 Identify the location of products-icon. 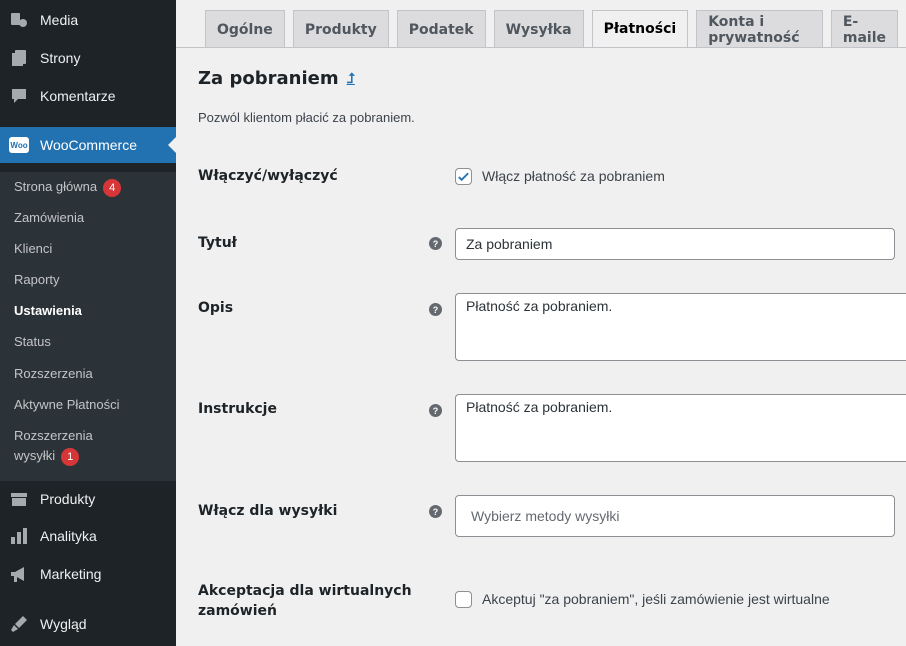
(19, 499).